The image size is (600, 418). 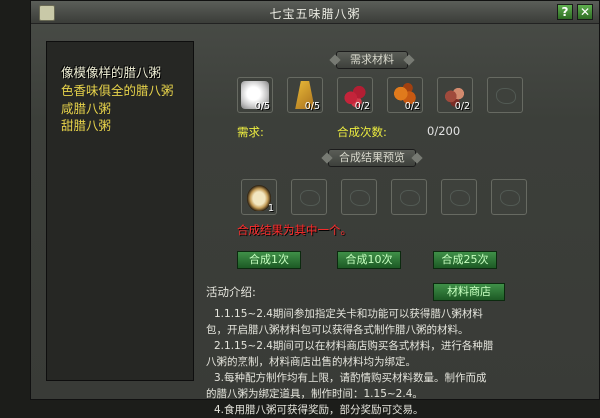 What do you see at coordinates (86, 124) in the screenshot?
I see `recipe-item-4: 甜腊八粥` at bounding box center [86, 124].